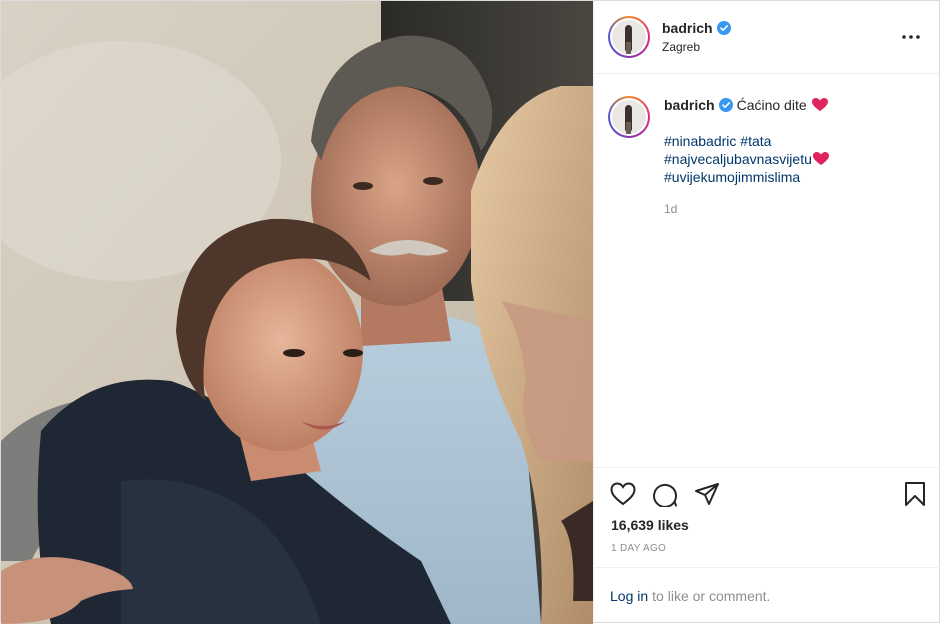  What do you see at coordinates (780, 47) in the screenshot?
I see `post-location: Zagreb` at bounding box center [780, 47].